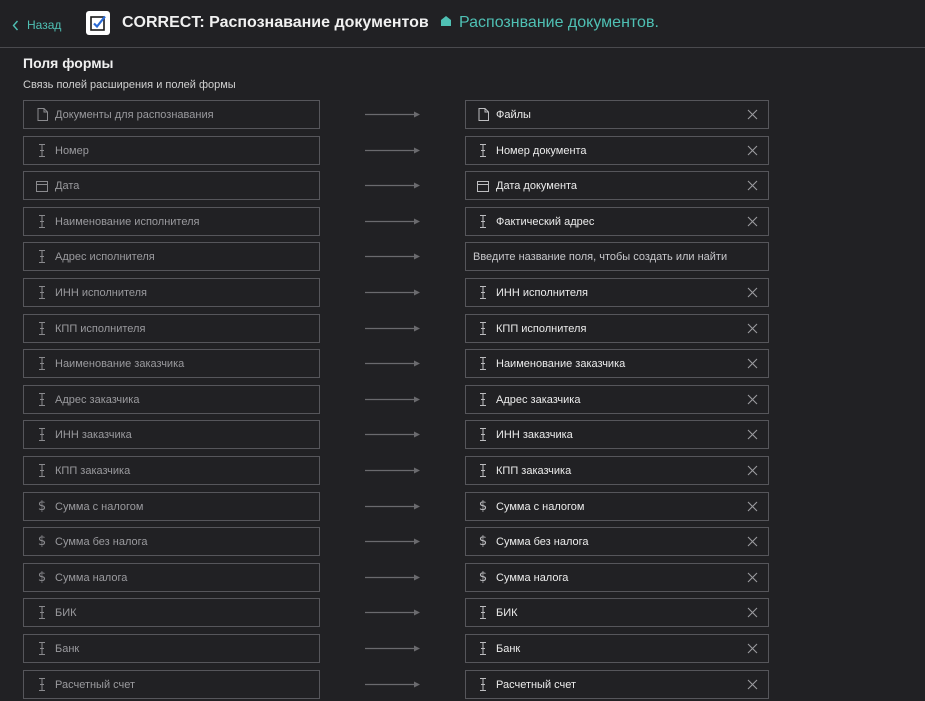  Describe the element at coordinates (617, 221) in the screenshot. I see `target-field: Фактический адрес` at that location.